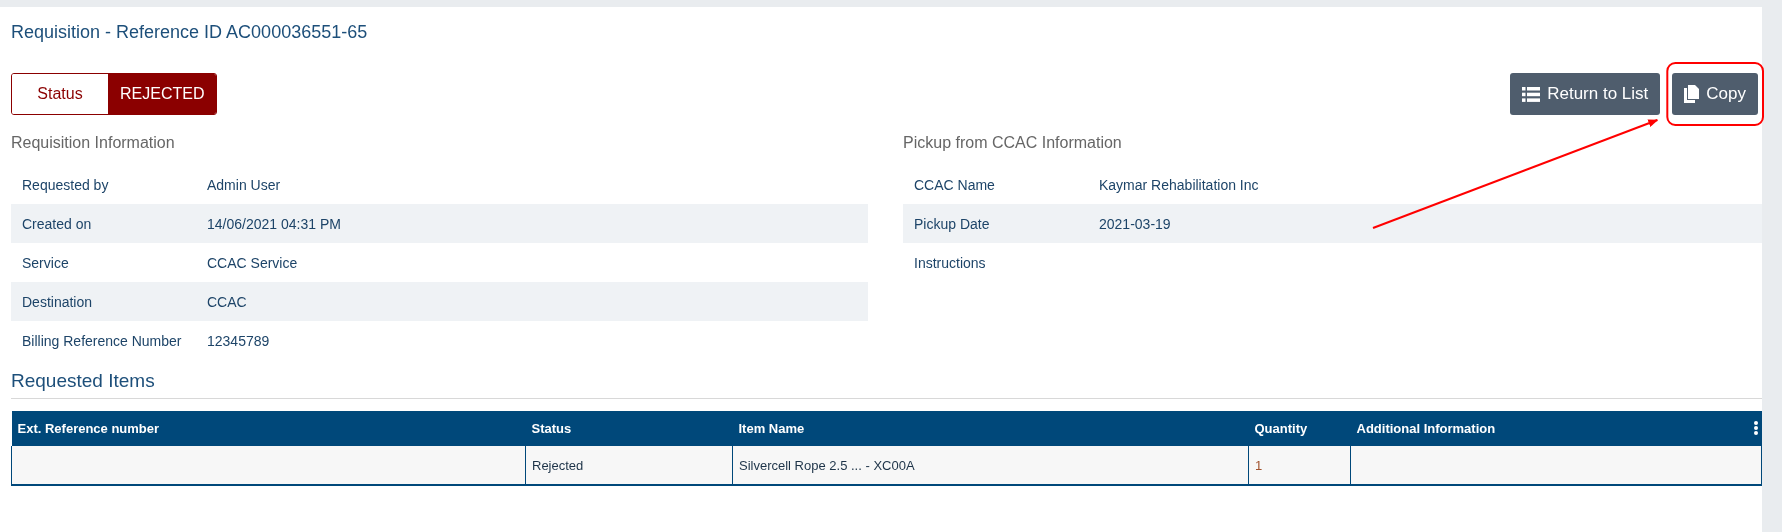  What do you see at coordinates (93, 143) in the screenshot?
I see `section-heading: Requisition Information` at bounding box center [93, 143].